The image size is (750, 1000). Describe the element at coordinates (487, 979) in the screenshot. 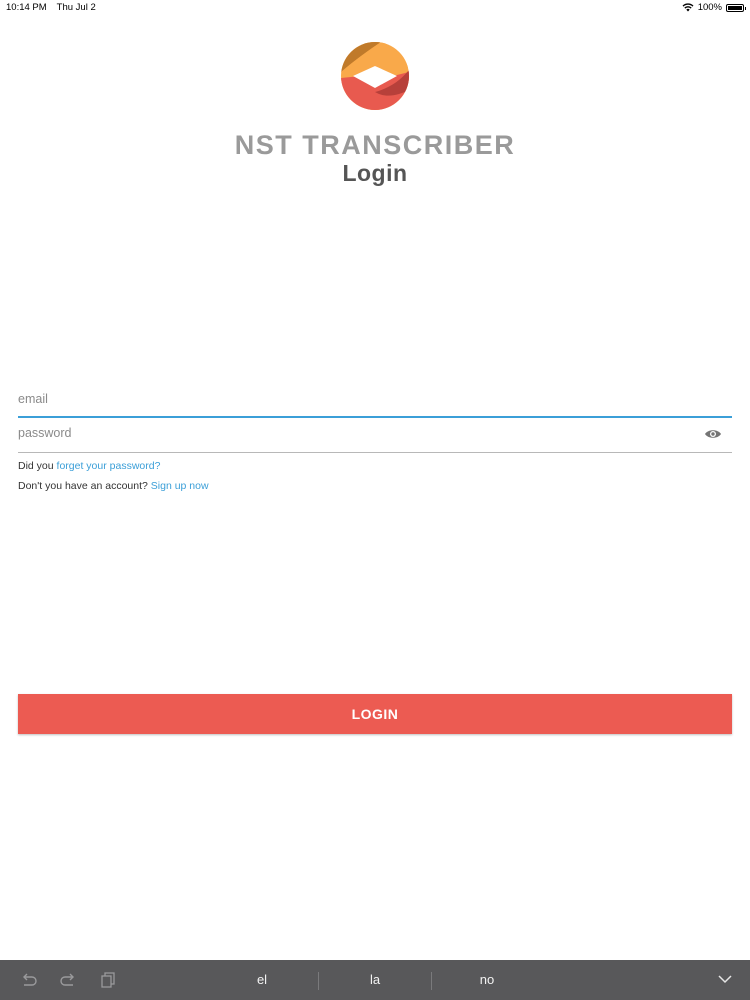

I see `suggestion-3: no` at that location.